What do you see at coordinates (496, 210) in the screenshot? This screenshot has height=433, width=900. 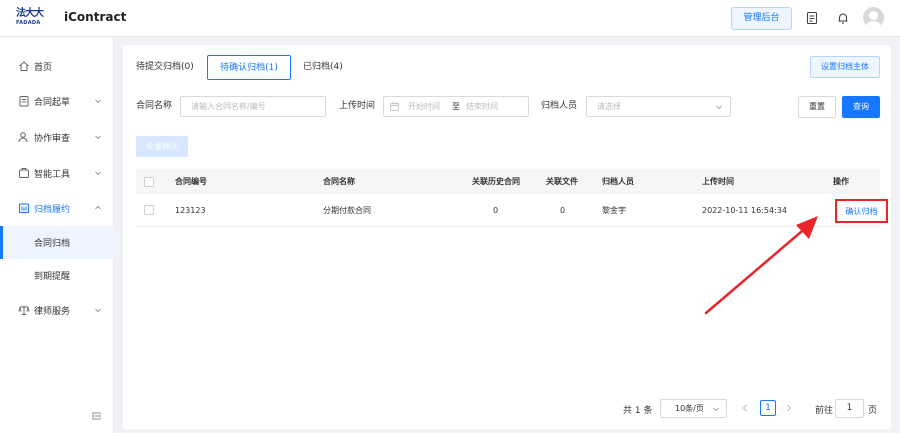 I see `related-history-cell: 0` at bounding box center [496, 210].